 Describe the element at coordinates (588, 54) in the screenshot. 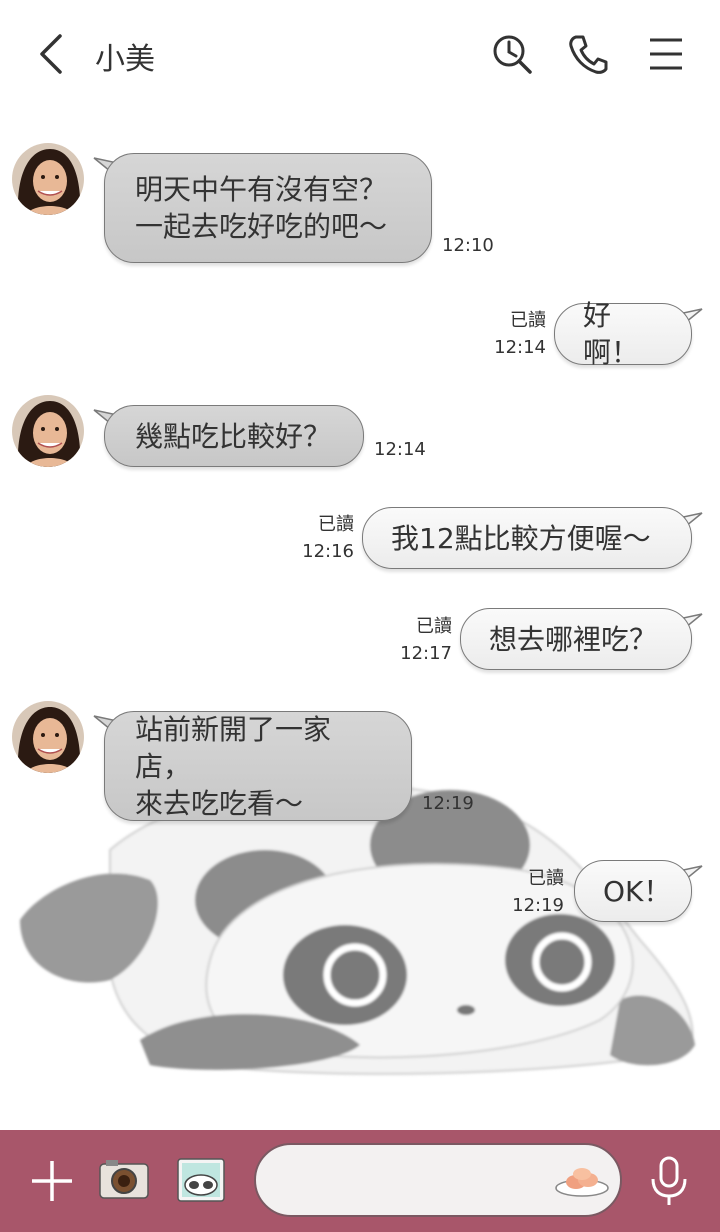

I see `phone-icon` at that location.